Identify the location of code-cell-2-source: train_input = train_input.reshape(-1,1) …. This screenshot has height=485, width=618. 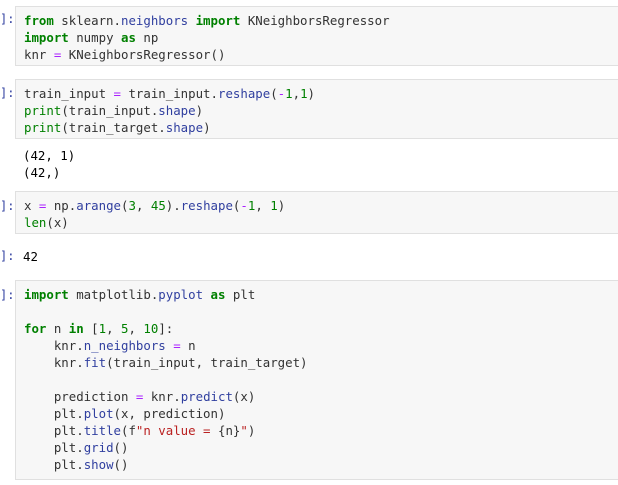
(170, 110).